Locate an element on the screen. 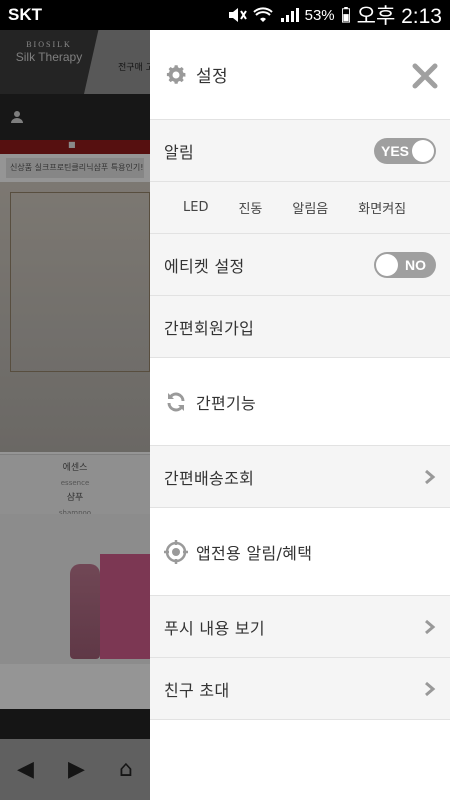 The height and width of the screenshot is (800, 450). app-alerts-label: 앱전용 알림/혜택 is located at coordinates (254, 553).